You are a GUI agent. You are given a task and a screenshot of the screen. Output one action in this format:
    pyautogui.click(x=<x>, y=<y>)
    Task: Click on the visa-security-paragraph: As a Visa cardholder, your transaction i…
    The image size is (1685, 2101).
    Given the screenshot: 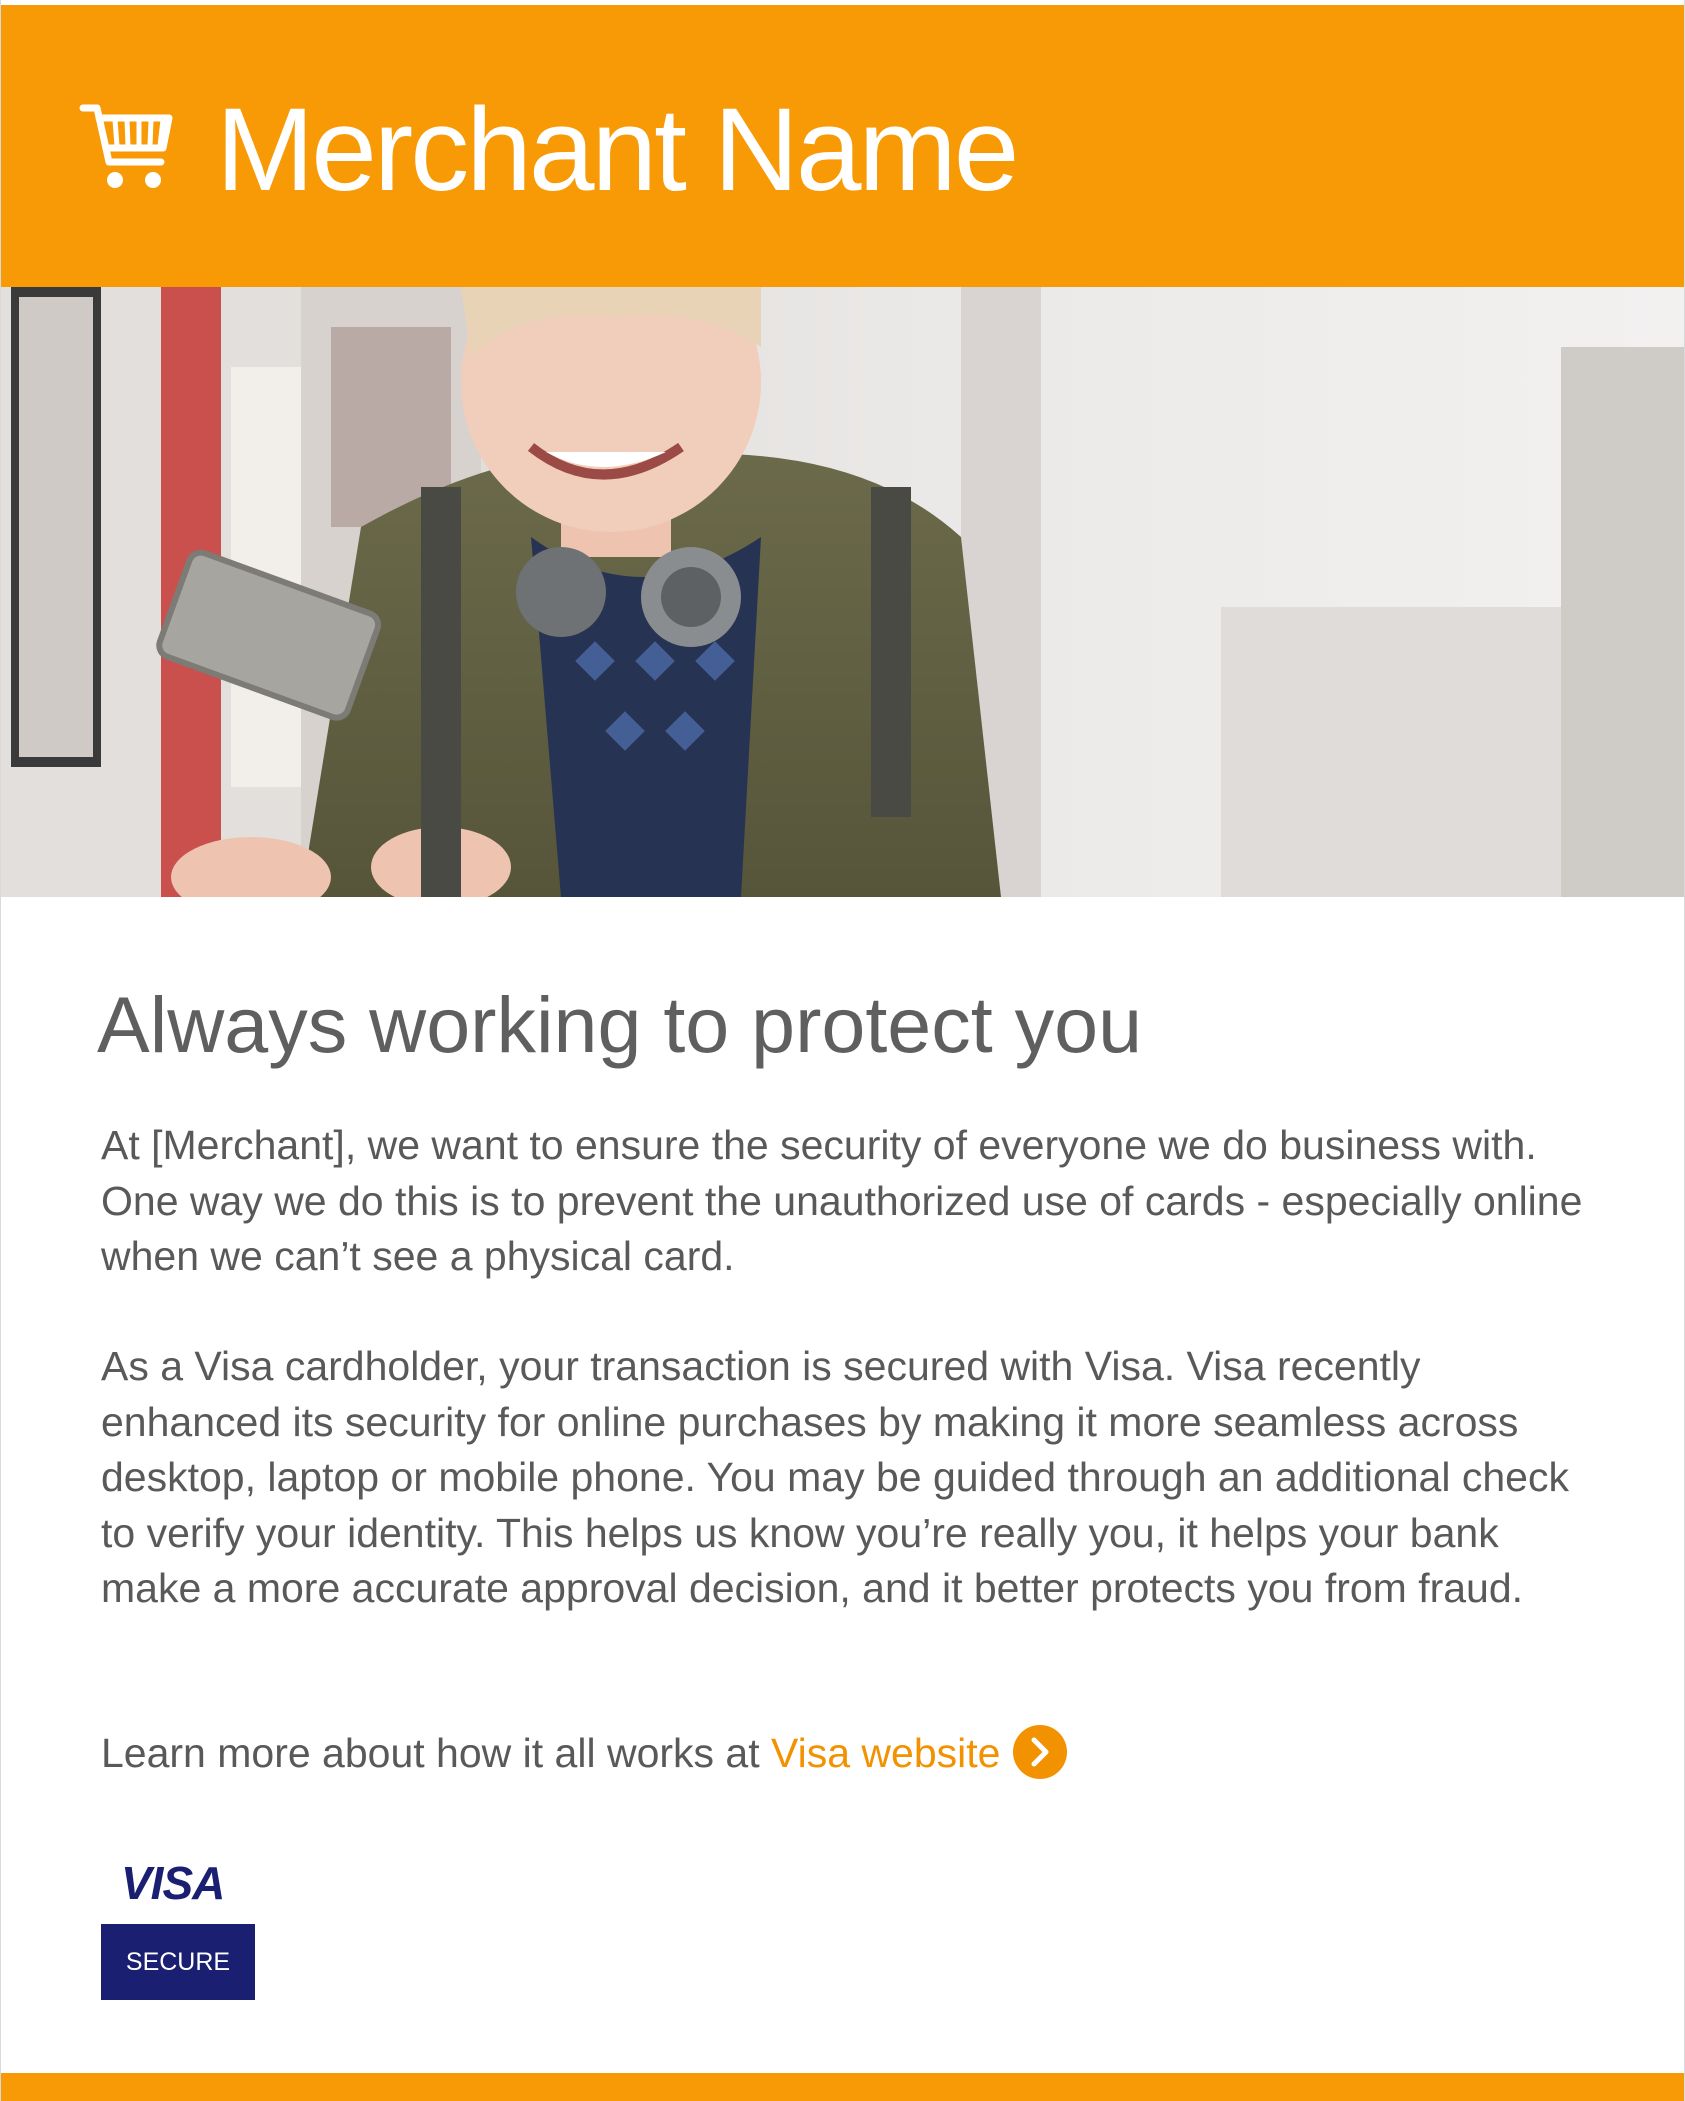 What is the action you would take?
    pyautogui.click(x=835, y=1477)
    